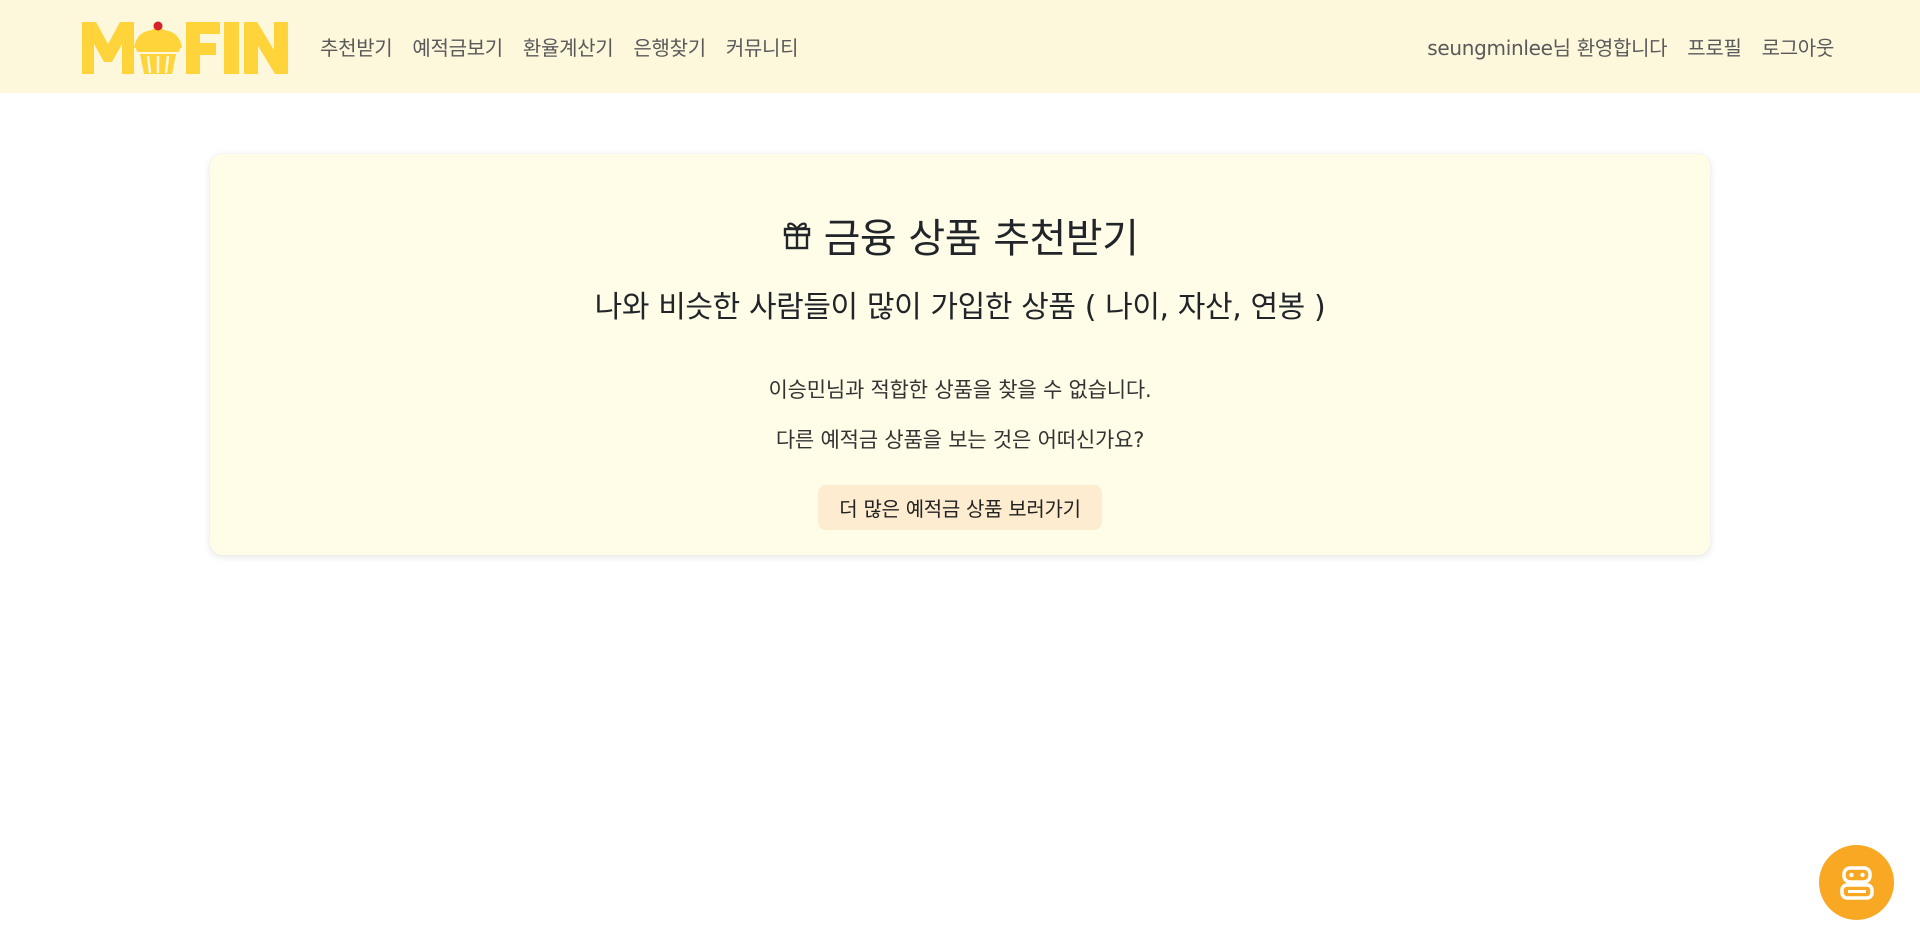  I want to click on suggestion-message: 다른 예적금 상품을 보는 것은 어떠신가요?, so click(960, 440).